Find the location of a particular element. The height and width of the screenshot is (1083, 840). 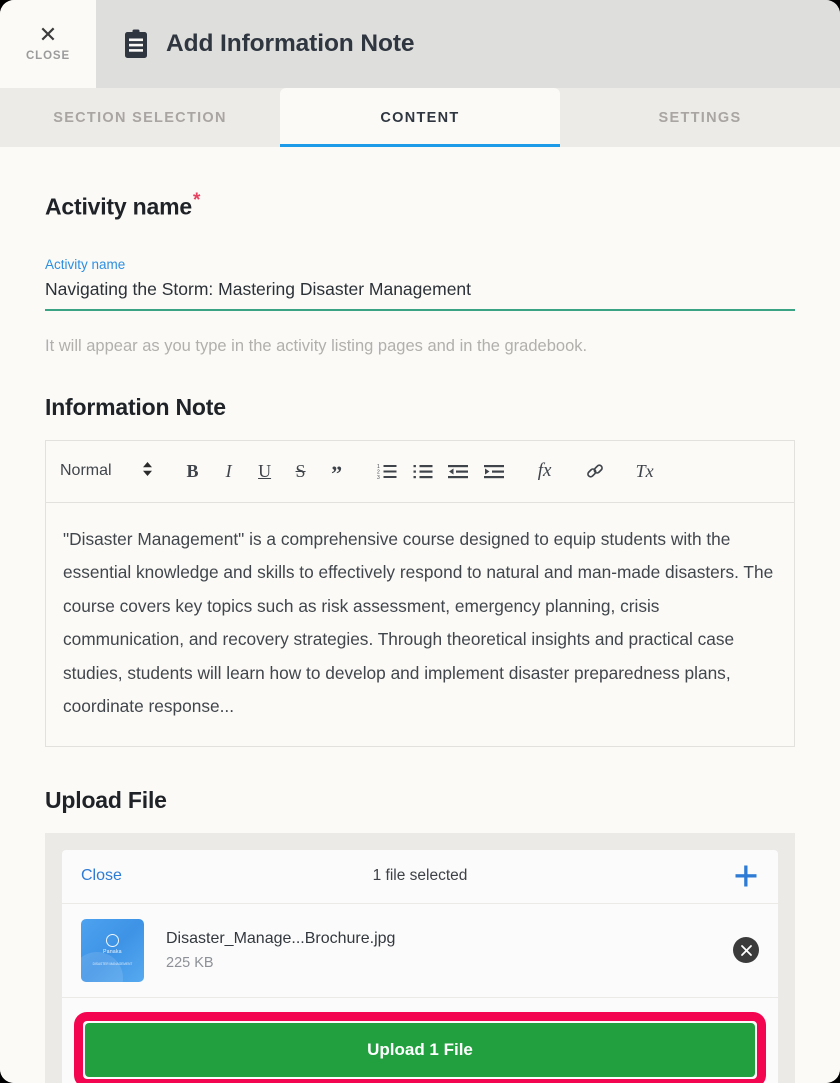

close-x-icon: ✕ is located at coordinates (48, 34).